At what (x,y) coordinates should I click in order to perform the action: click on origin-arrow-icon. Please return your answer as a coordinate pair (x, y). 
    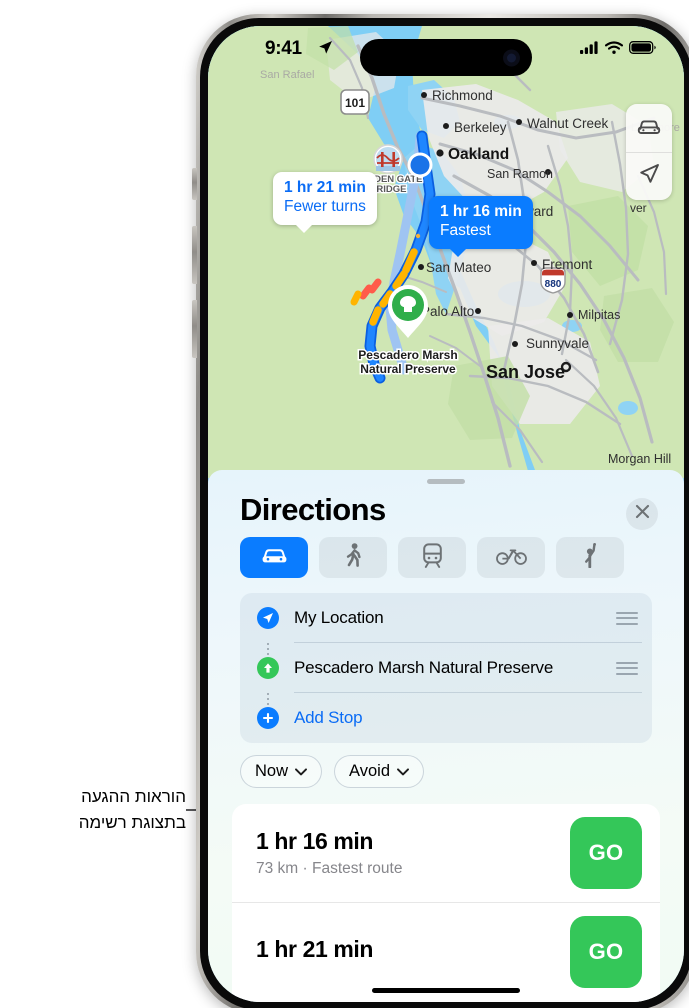
    Looking at the image, I should click on (268, 618).